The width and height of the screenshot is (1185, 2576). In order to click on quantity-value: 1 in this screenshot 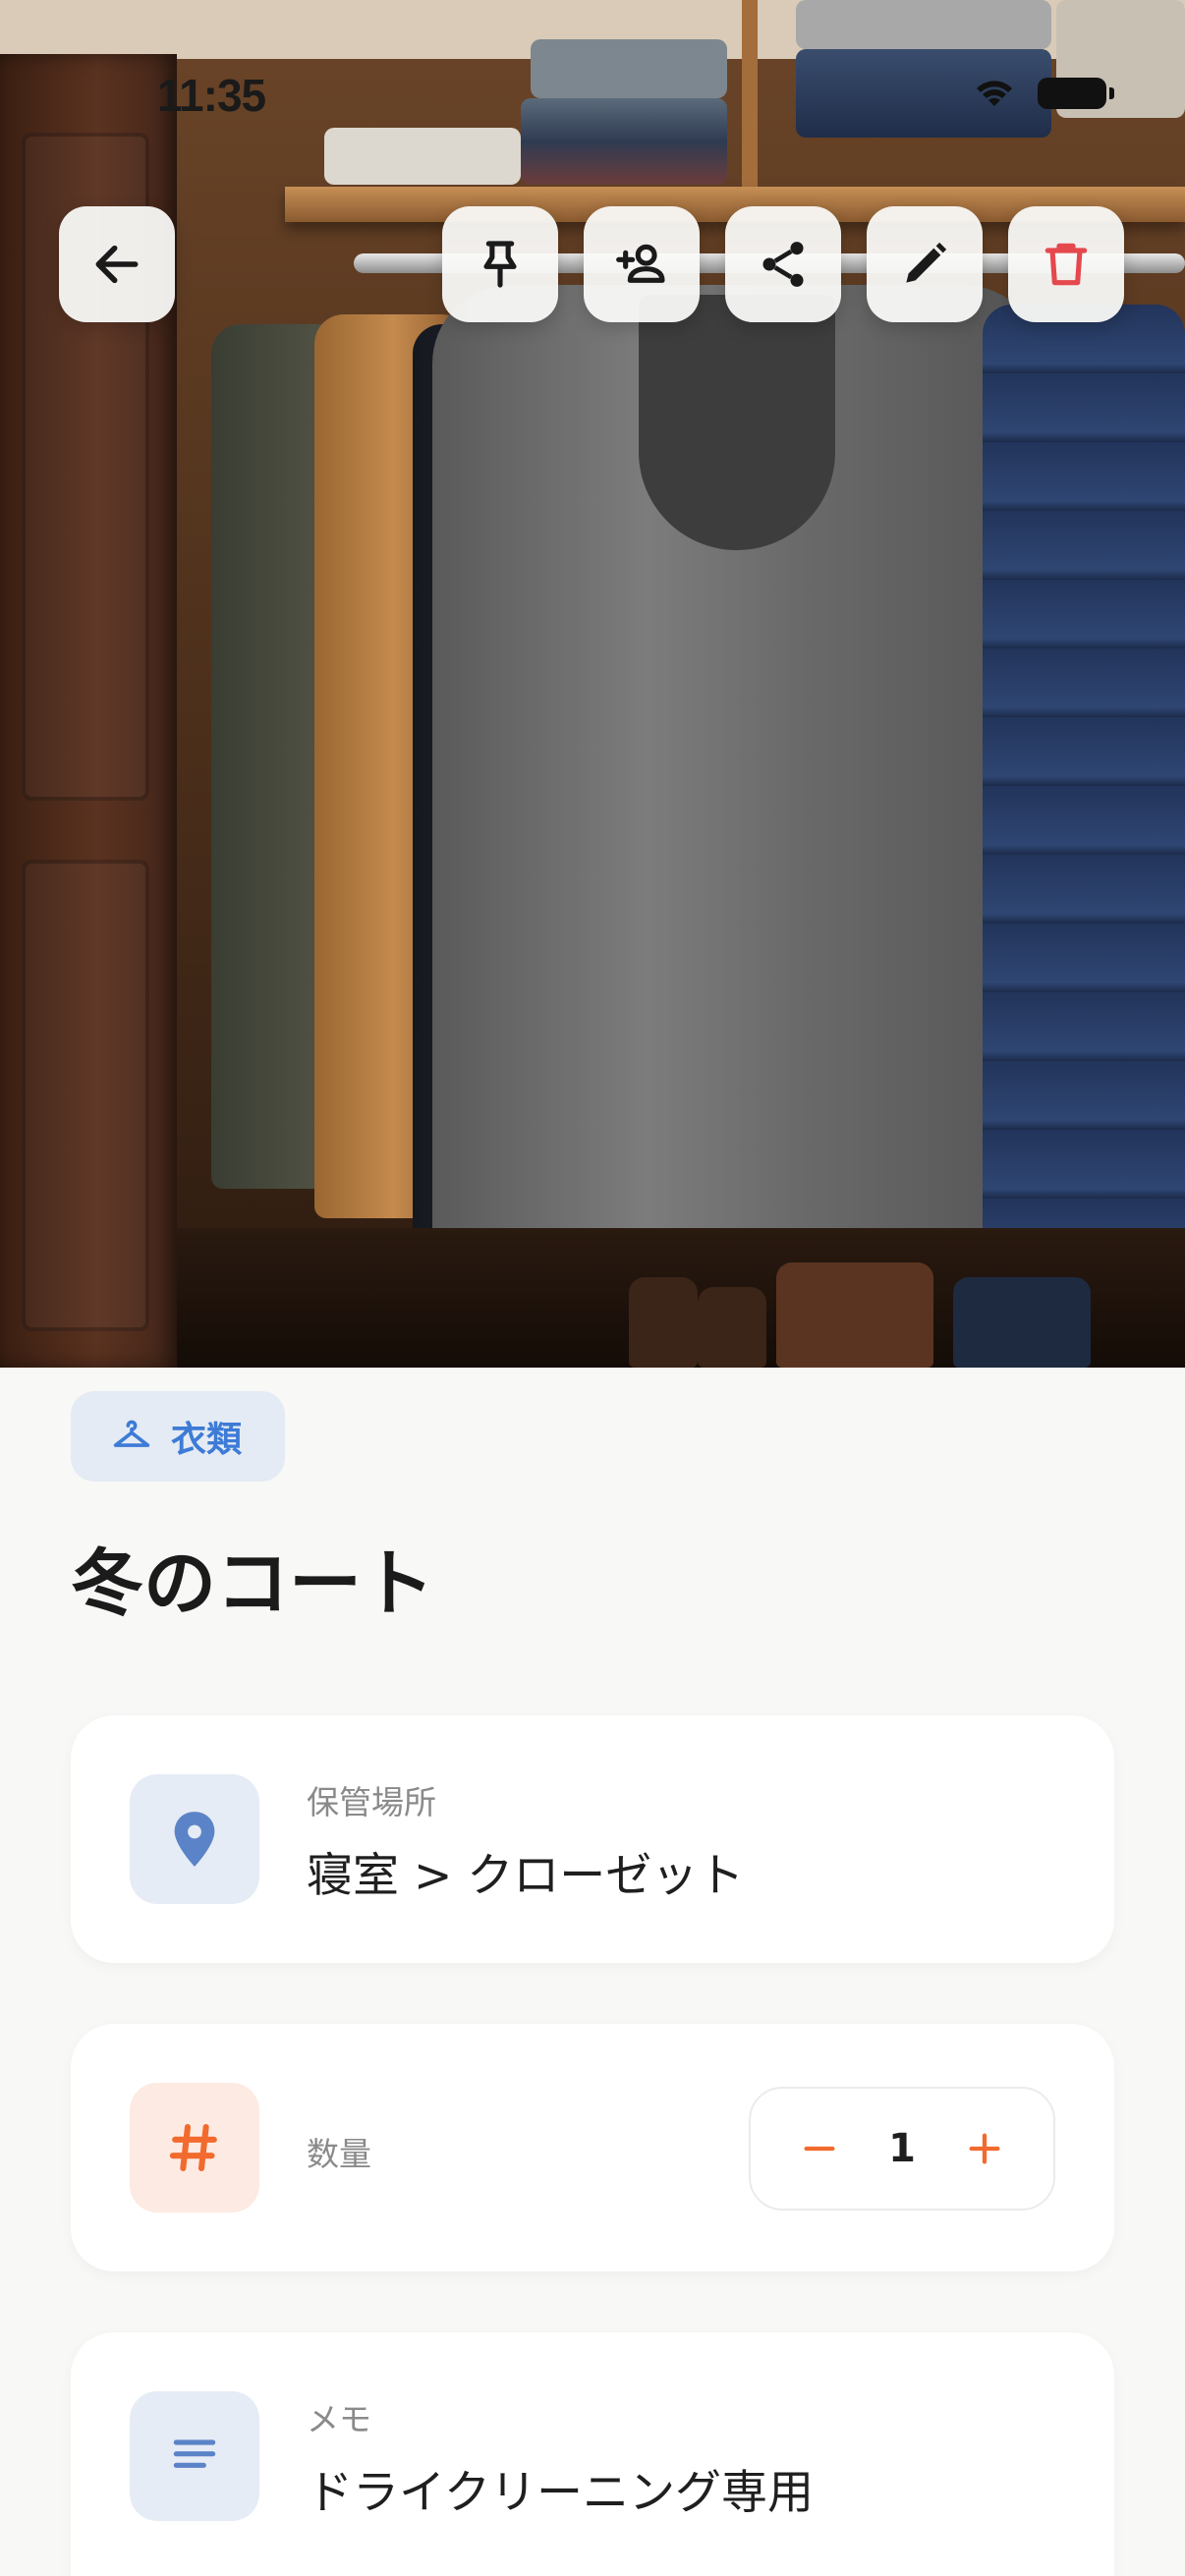, I will do `click(902, 2148)`.